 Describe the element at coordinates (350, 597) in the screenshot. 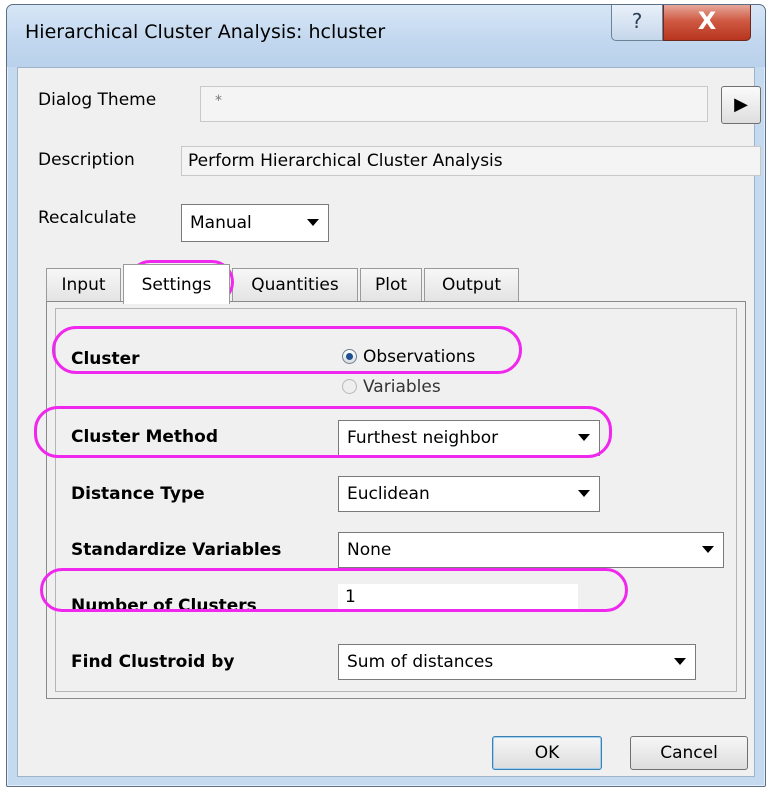

I see `num-clusters-value: 1` at that location.